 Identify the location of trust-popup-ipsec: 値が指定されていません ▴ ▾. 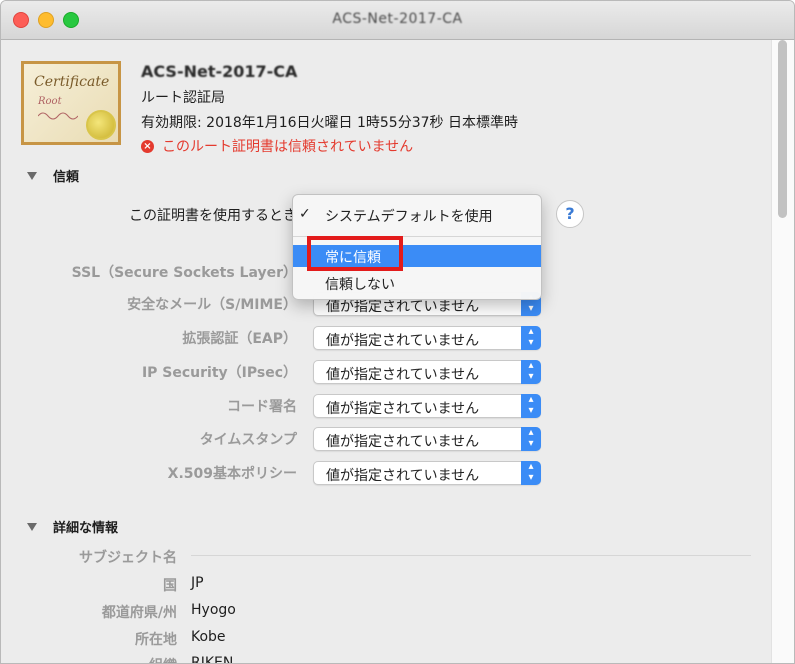
(427, 372).